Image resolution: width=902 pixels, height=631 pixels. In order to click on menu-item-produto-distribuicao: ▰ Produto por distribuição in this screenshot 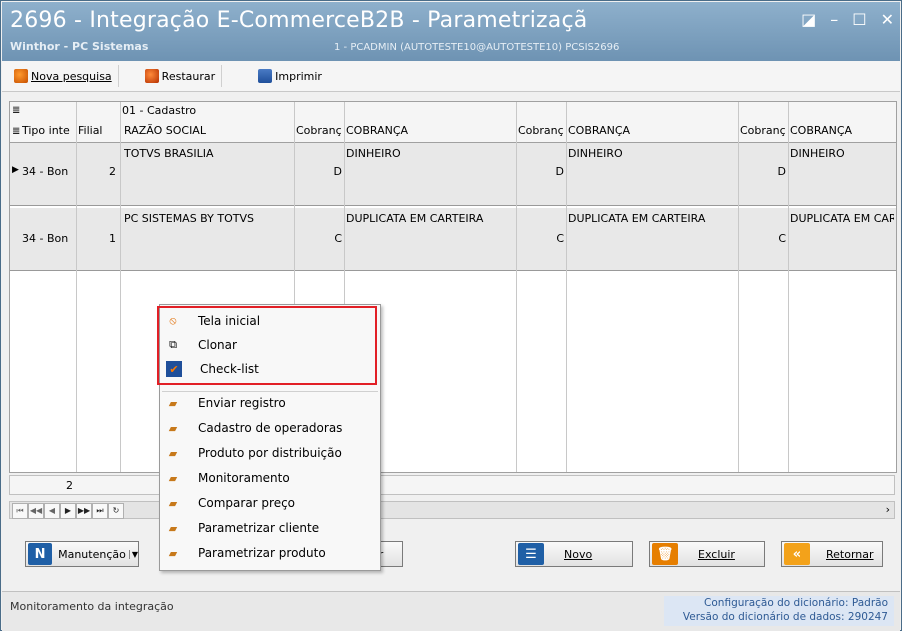, I will do `click(270, 453)`.